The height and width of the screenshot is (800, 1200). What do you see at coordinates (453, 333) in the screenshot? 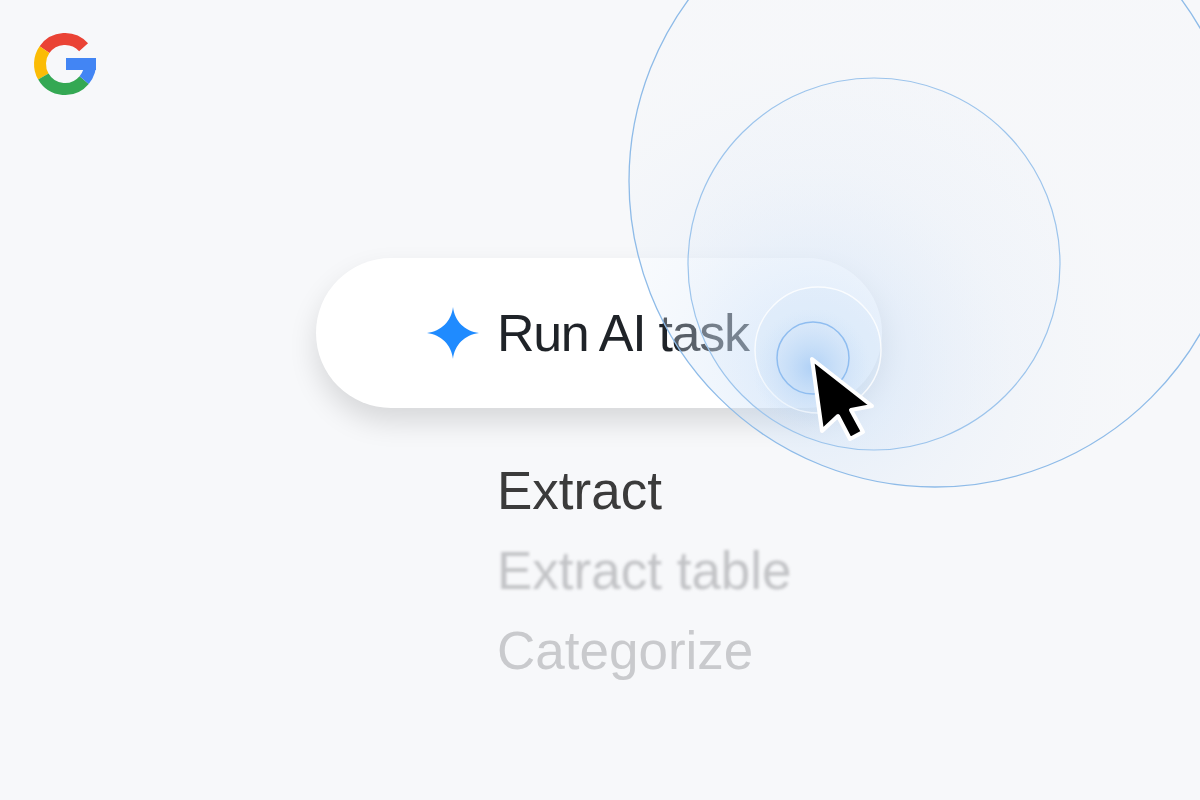
I see `sparkle-icon` at bounding box center [453, 333].